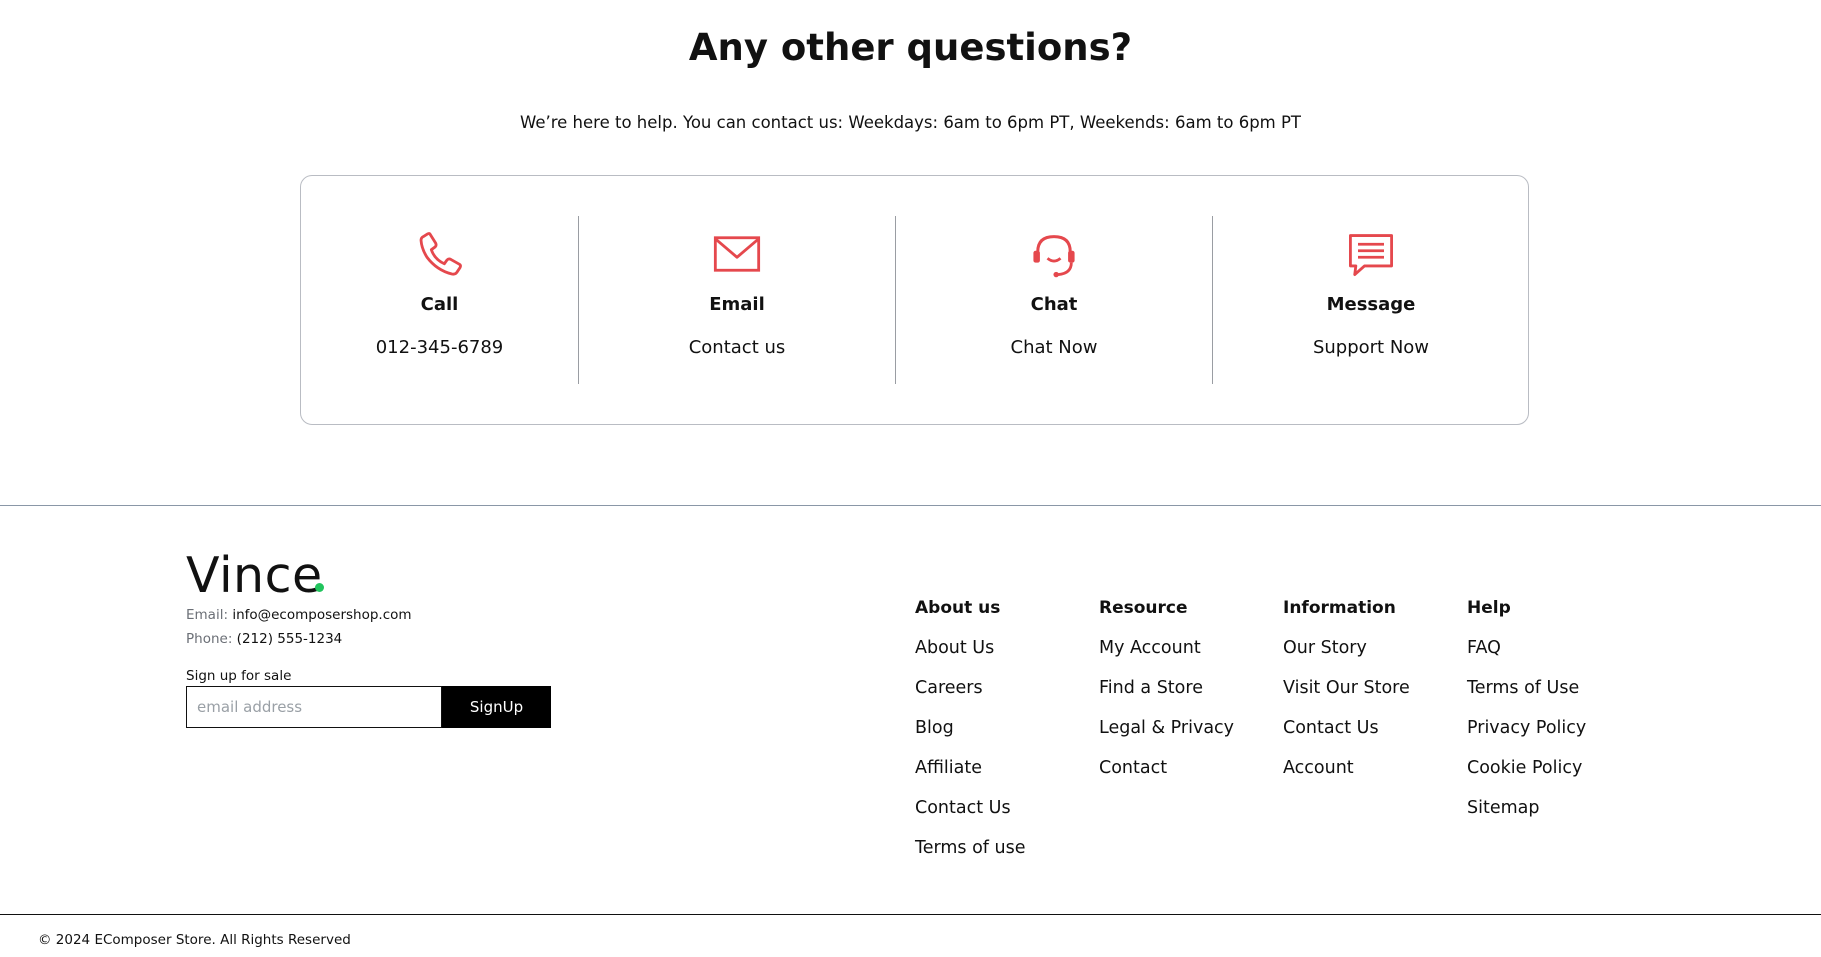 This screenshot has width=1821, height=957. Describe the element at coordinates (1166, 778) in the screenshot. I see `footer-link: Contact` at that location.